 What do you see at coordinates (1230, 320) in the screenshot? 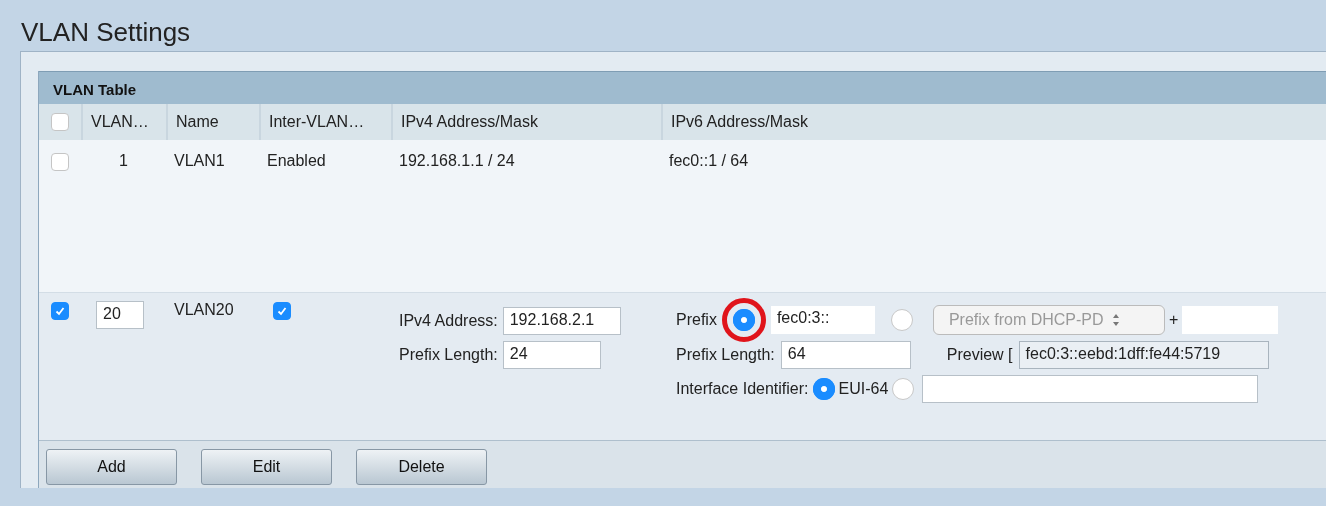
I see `input-field` at bounding box center [1230, 320].